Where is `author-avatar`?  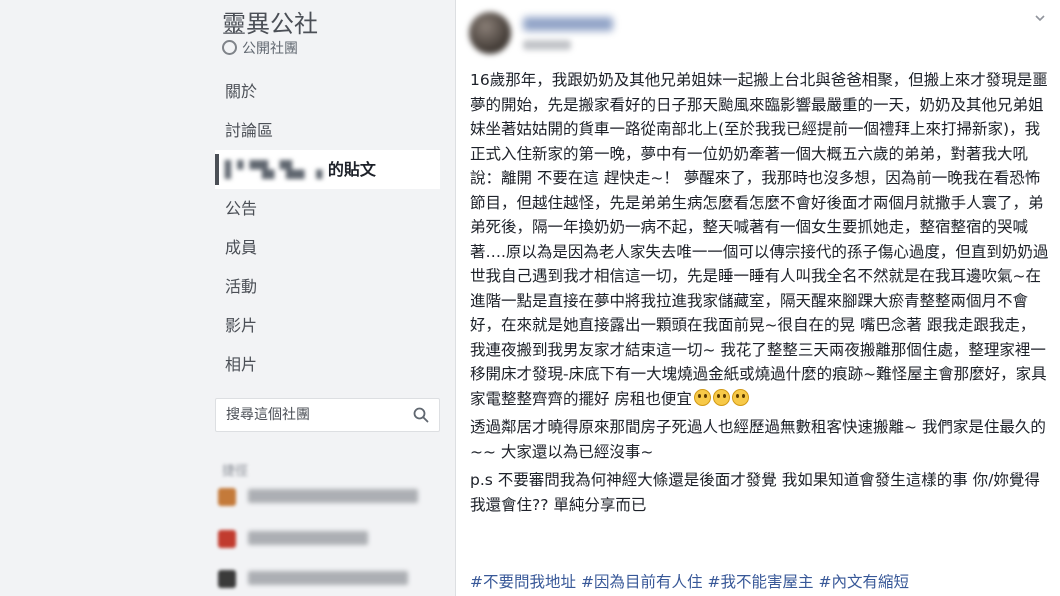 author-avatar is located at coordinates (490, 33).